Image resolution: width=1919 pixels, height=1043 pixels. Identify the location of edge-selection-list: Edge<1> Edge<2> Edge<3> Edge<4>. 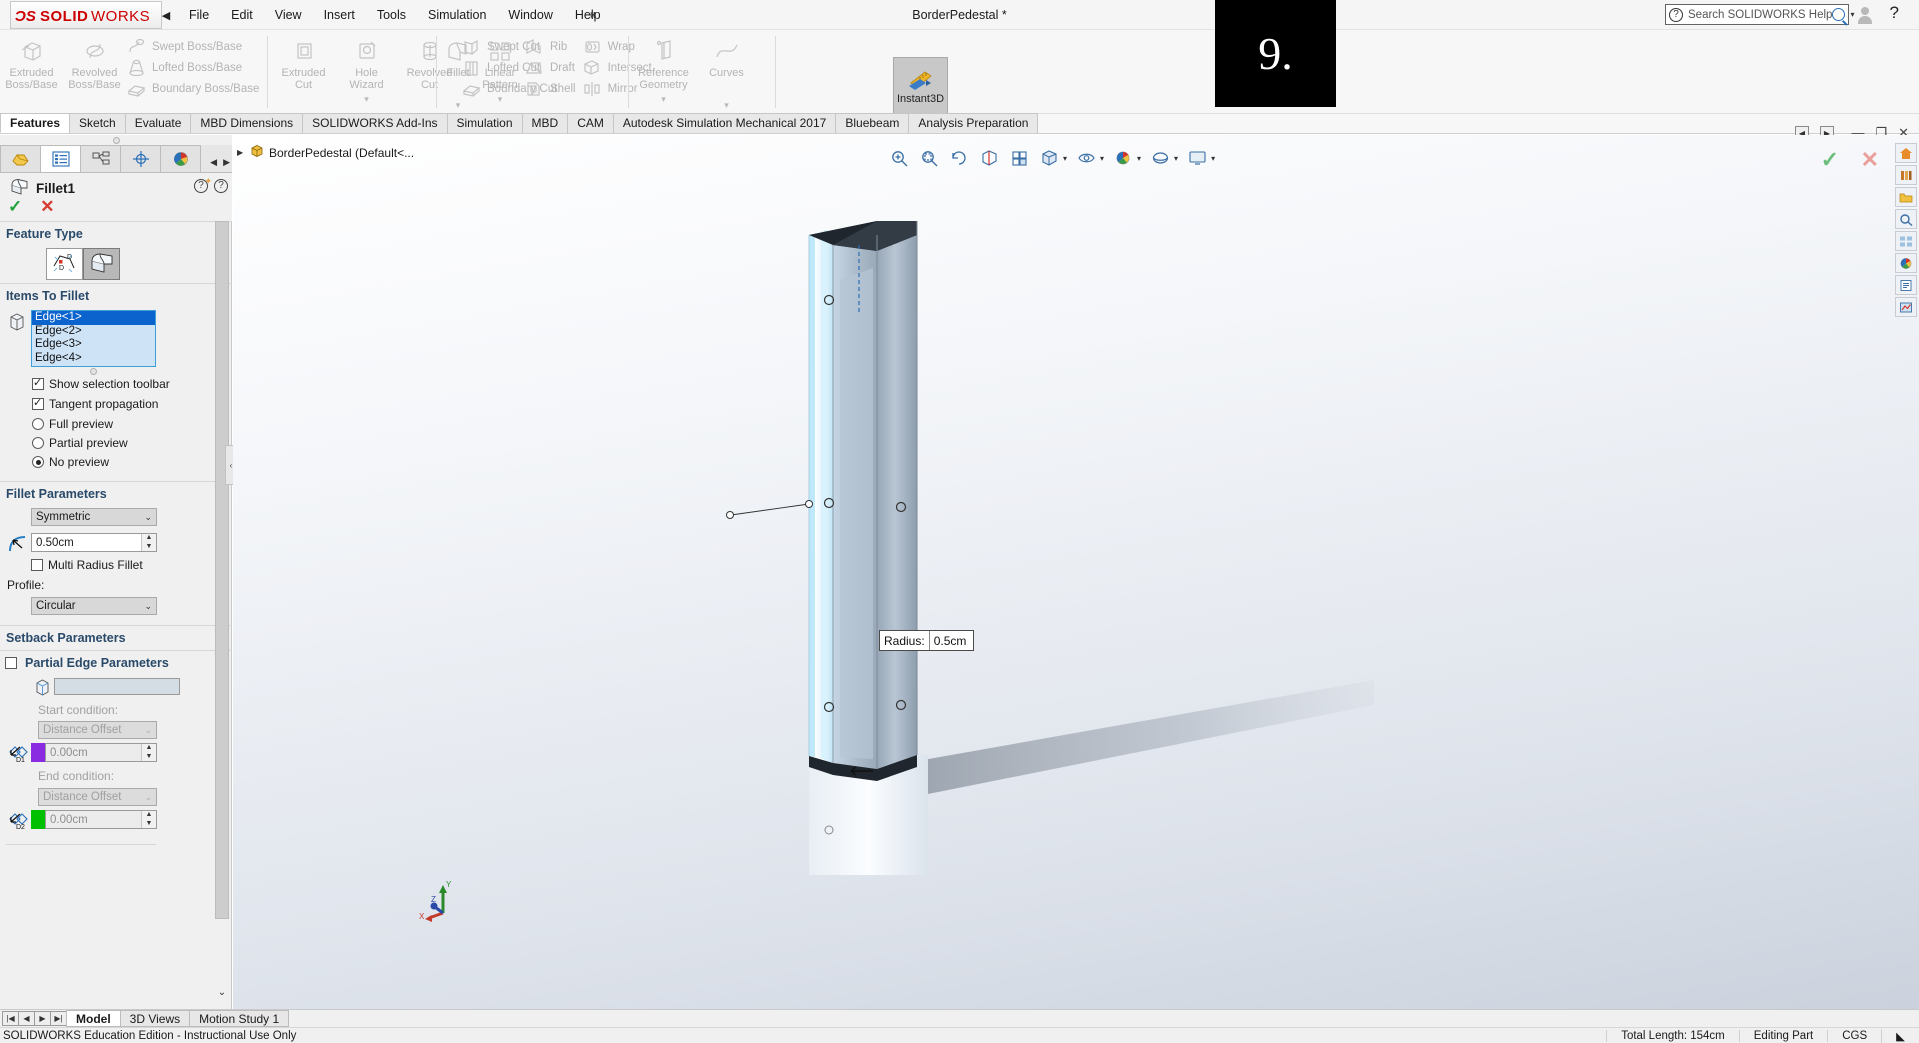
(93, 338).